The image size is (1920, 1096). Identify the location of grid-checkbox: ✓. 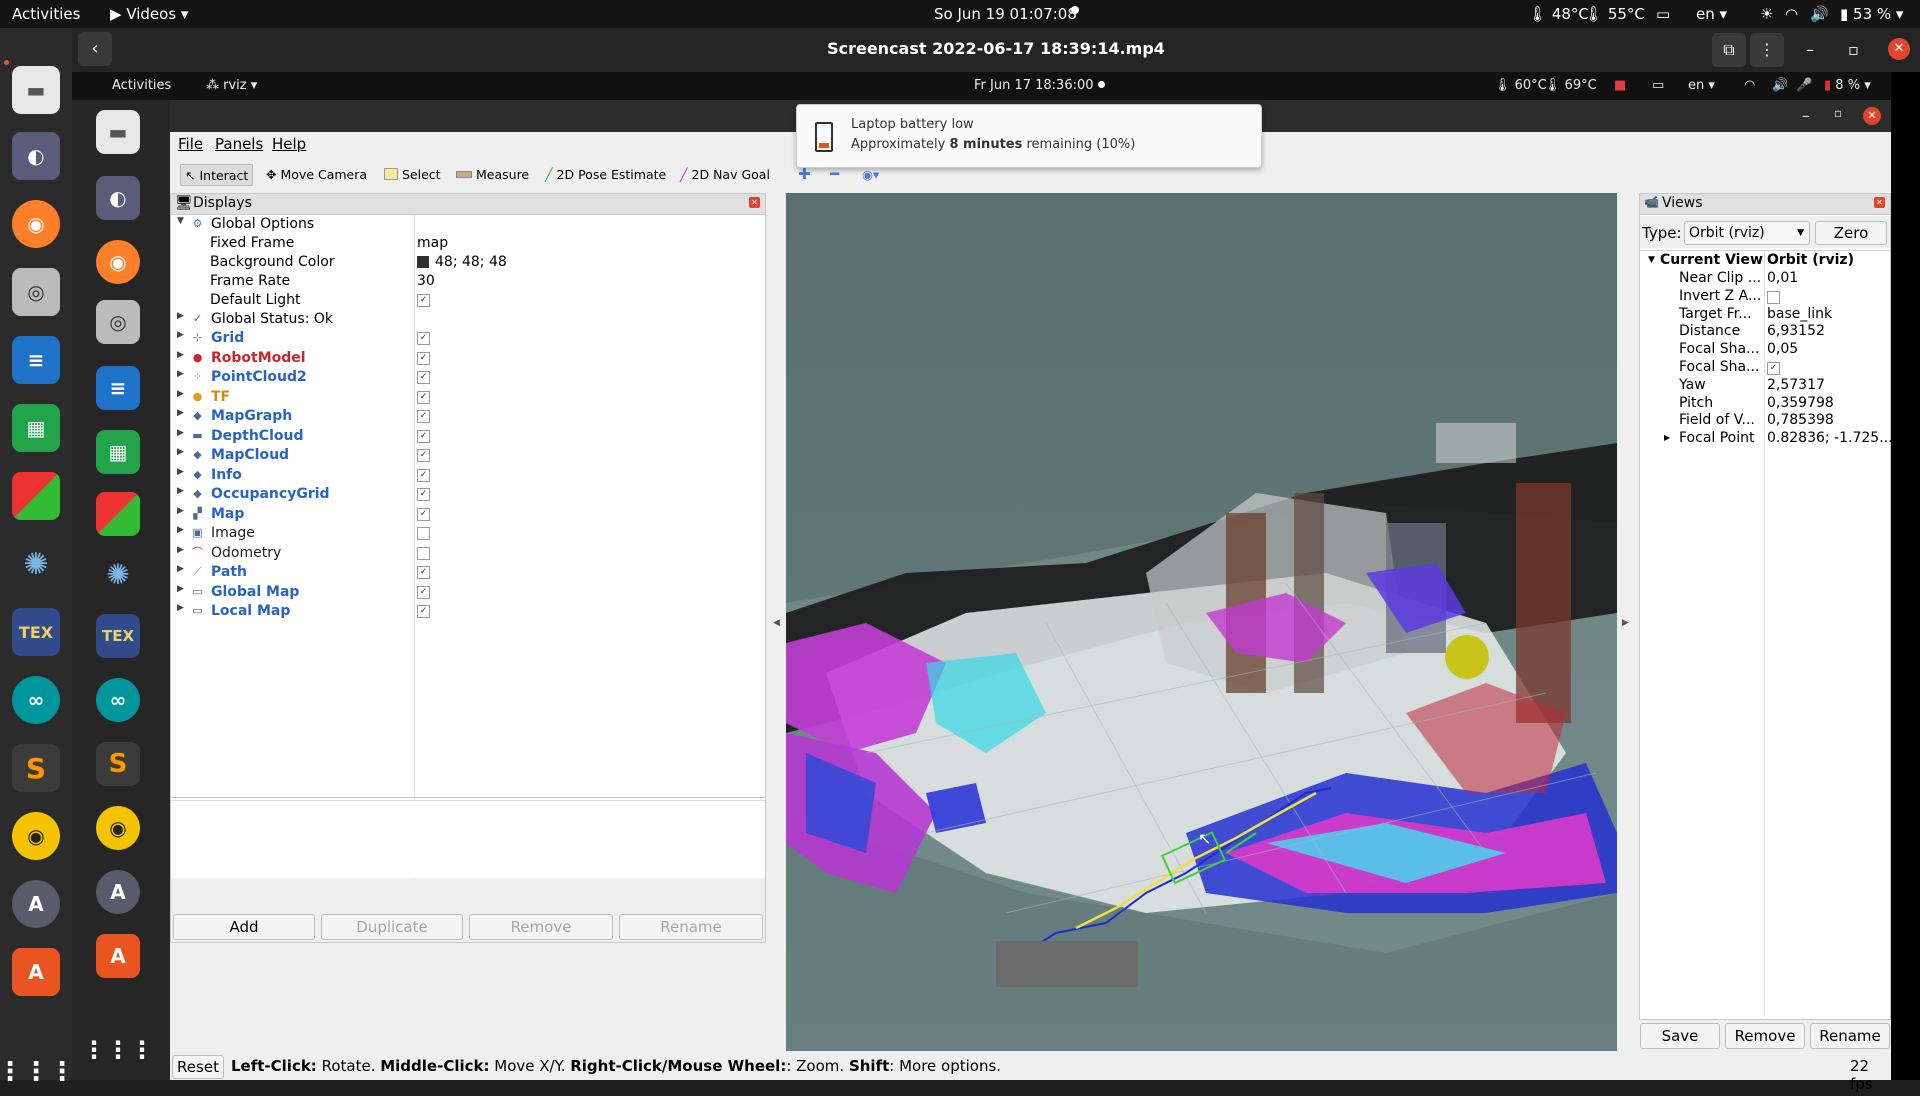
(423, 338).